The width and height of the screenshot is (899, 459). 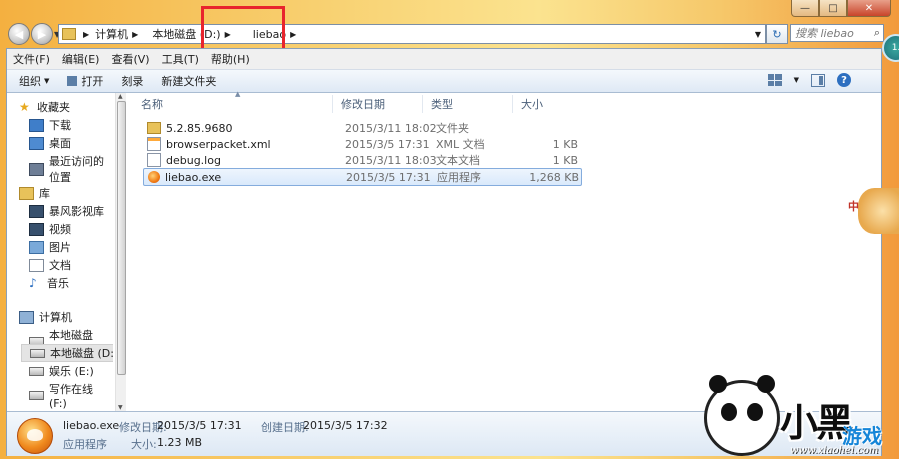 What do you see at coordinates (345, 425) in the screenshot?
I see `details-created-value: 2015/3/5 17:32` at bounding box center [345, 425].